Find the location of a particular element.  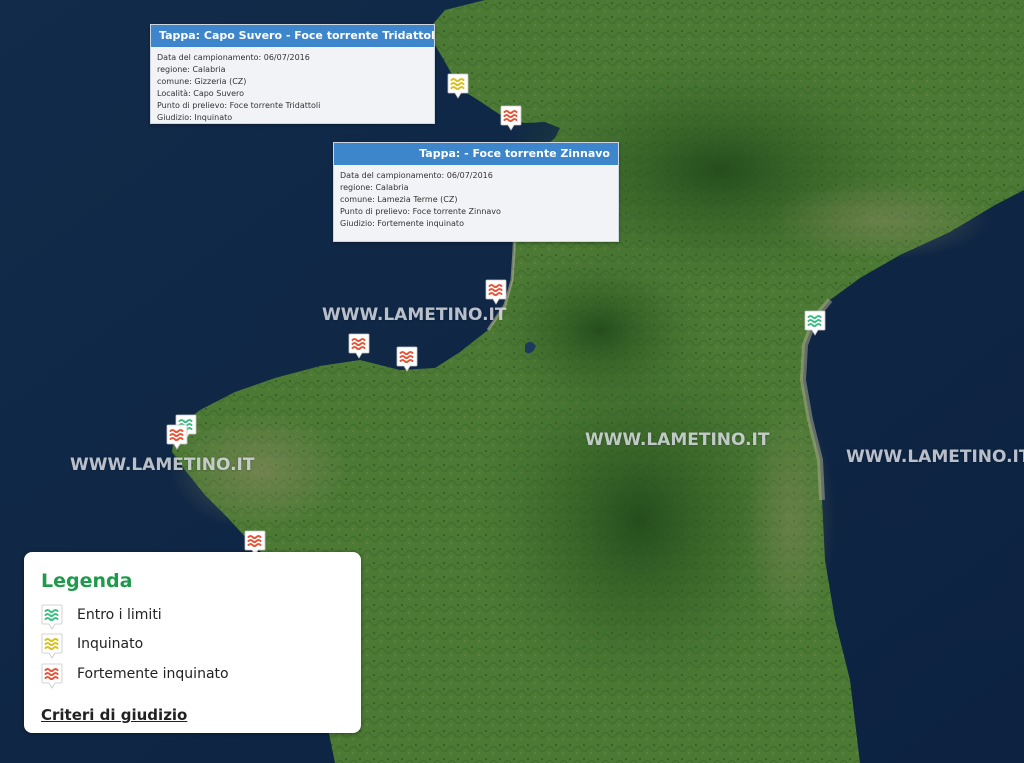

popup-line: comune: Lamezia Terme (CZ) is located at coordinates (399, 199).